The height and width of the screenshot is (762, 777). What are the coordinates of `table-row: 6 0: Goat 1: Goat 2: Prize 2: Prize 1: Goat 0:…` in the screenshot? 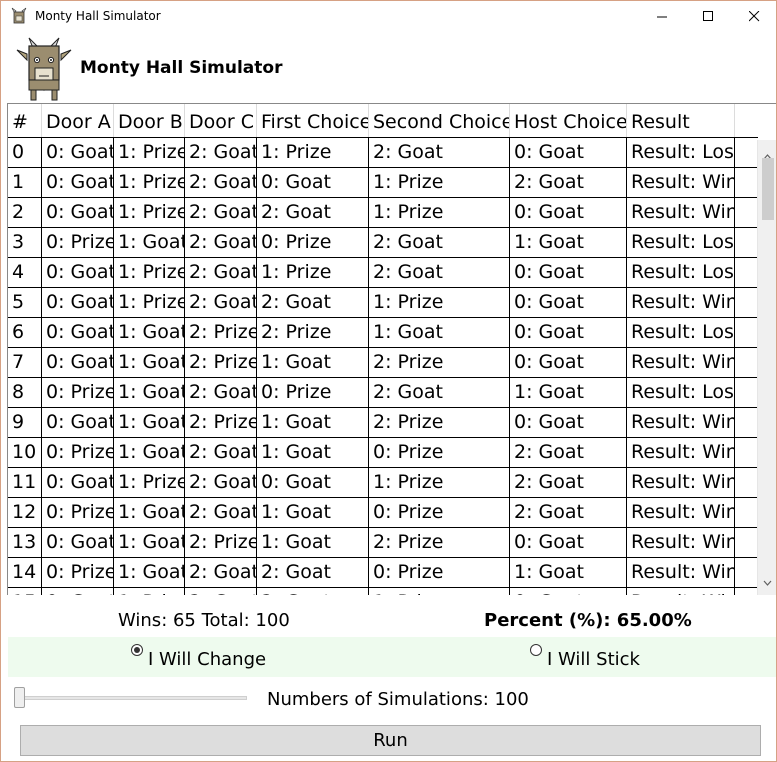 It's located at (383, 332).